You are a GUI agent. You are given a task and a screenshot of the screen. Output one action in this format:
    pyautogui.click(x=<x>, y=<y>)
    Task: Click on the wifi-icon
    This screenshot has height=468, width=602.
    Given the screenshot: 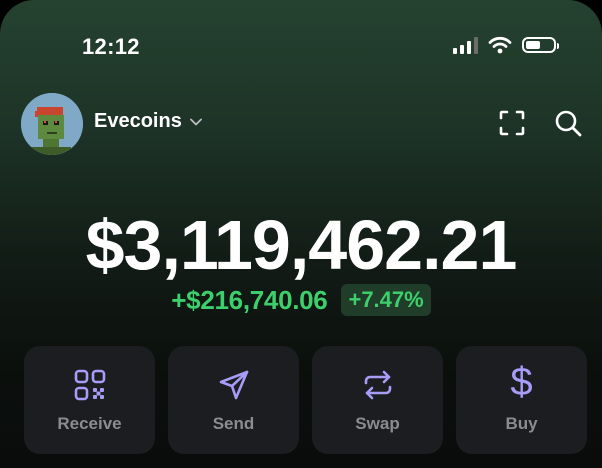 What is the action you would take?
    pyautogui.click(x=500, y=45)
    